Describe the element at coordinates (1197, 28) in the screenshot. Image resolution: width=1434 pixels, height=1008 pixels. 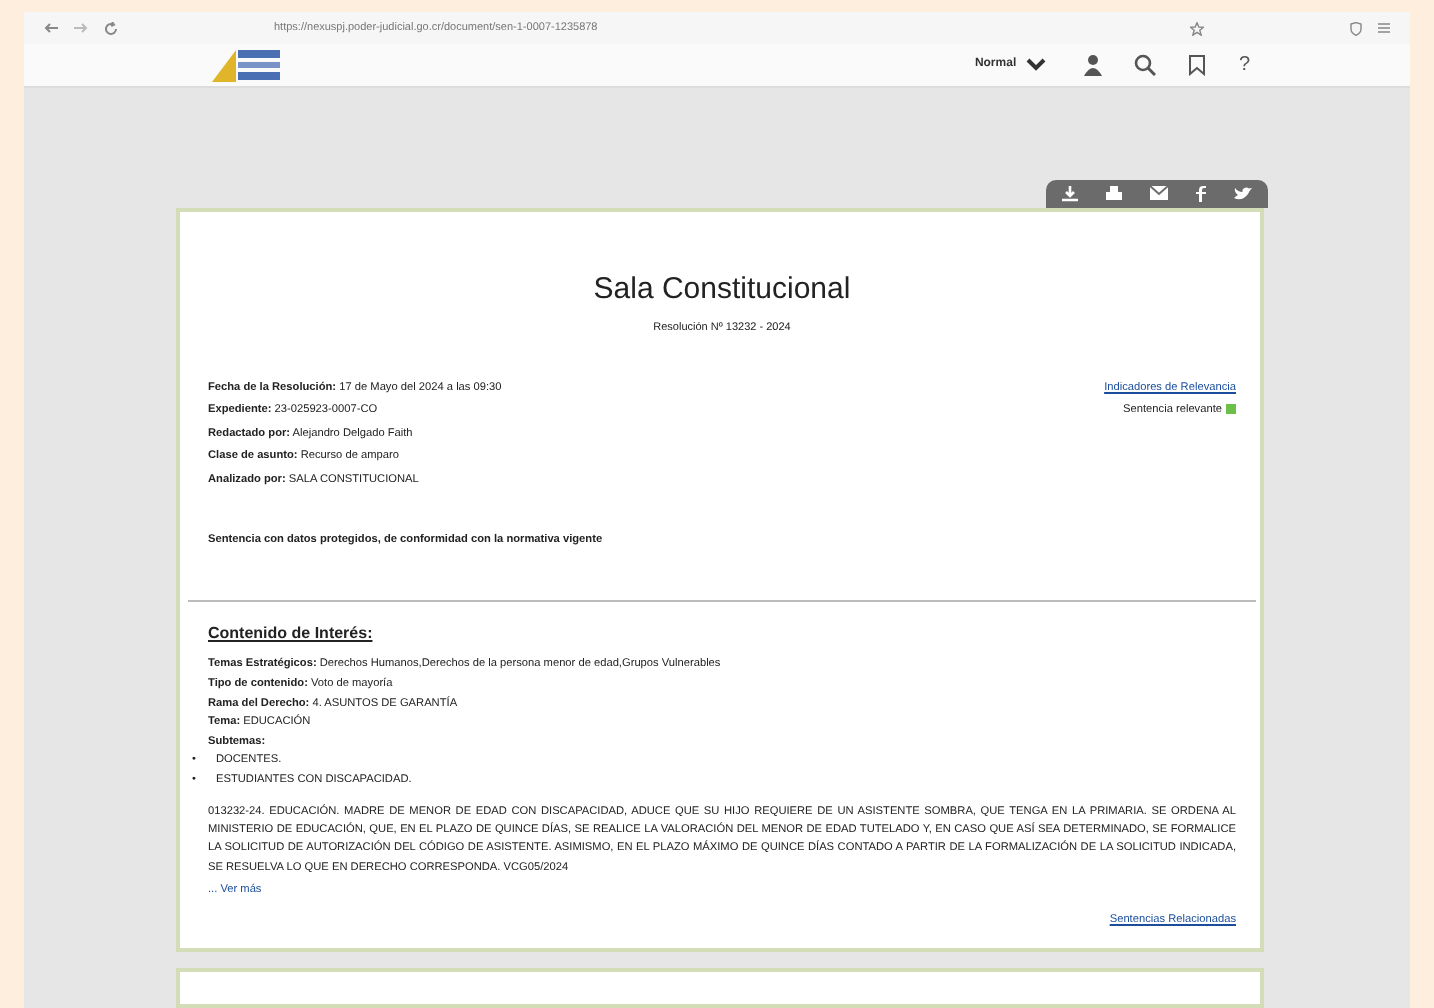
I see `star-icon` at that location.